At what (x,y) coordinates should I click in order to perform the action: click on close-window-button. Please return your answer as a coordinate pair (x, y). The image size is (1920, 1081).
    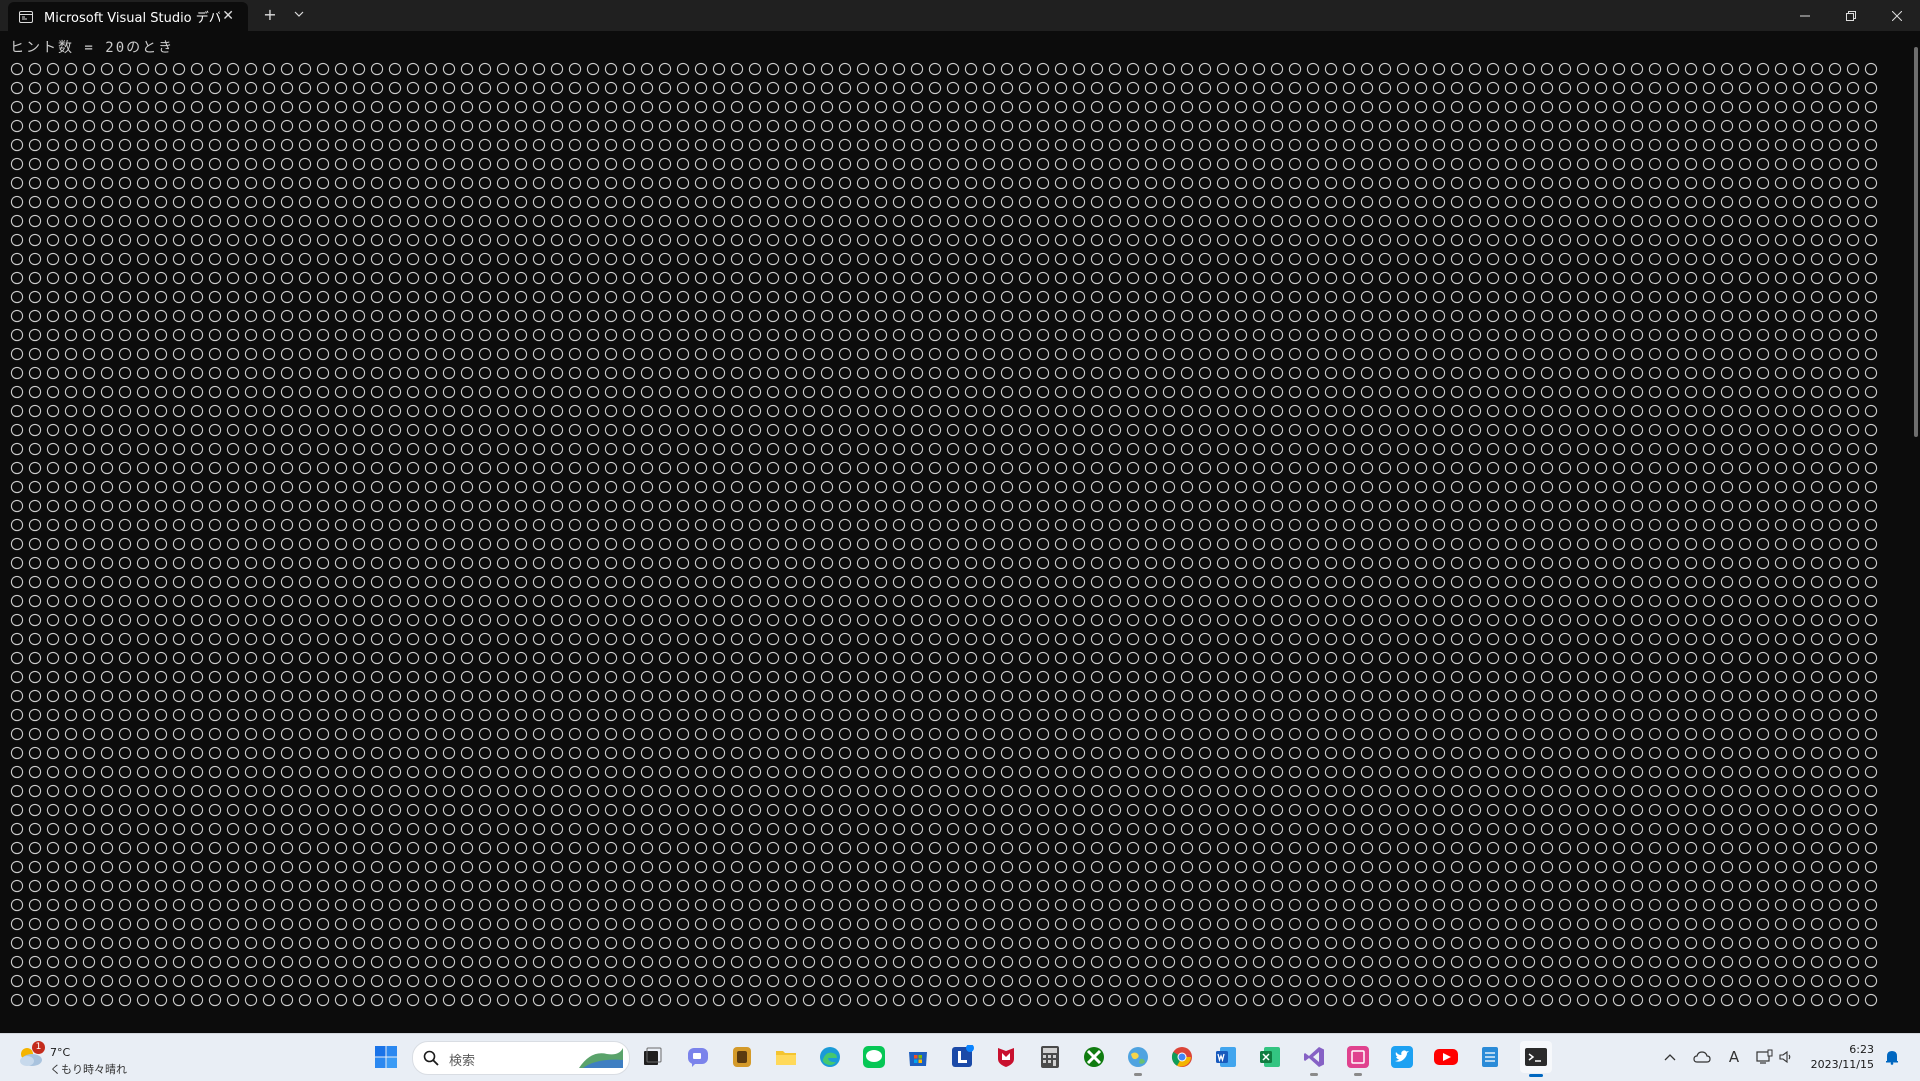
    Looking at the image, I should click on (1897, 15).